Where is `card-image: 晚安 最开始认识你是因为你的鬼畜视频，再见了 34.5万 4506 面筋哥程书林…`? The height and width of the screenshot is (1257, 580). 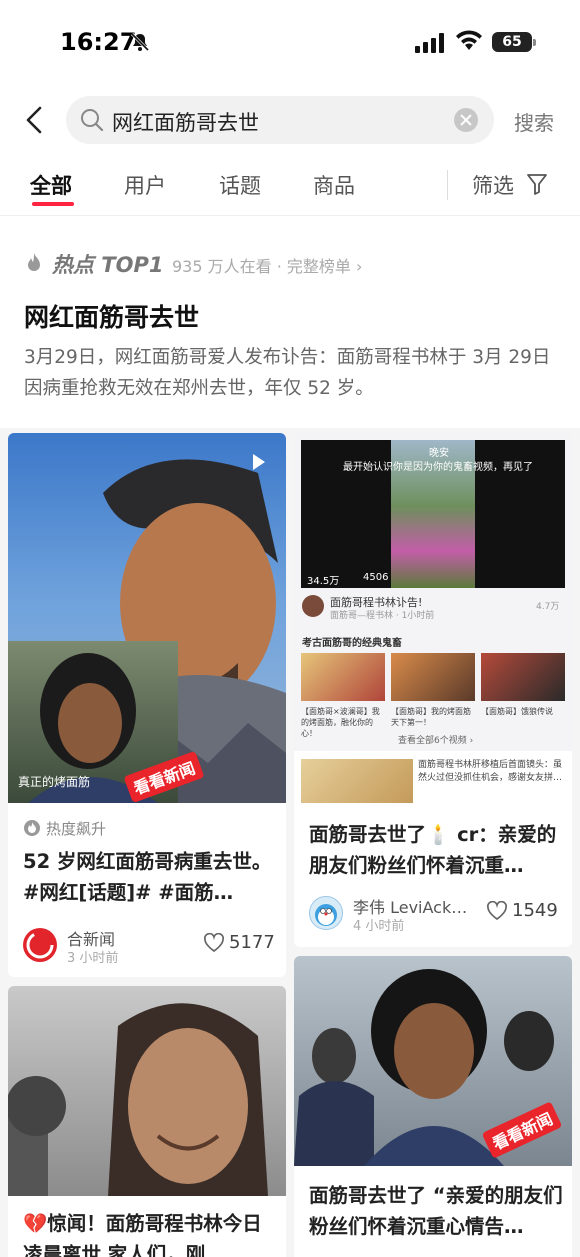
card-image: 晚安 最开始认识你是因为你的鬼畜视频，再见了 34.5万 4506 面筋哥程书林… is located at coordinates (433, 620).